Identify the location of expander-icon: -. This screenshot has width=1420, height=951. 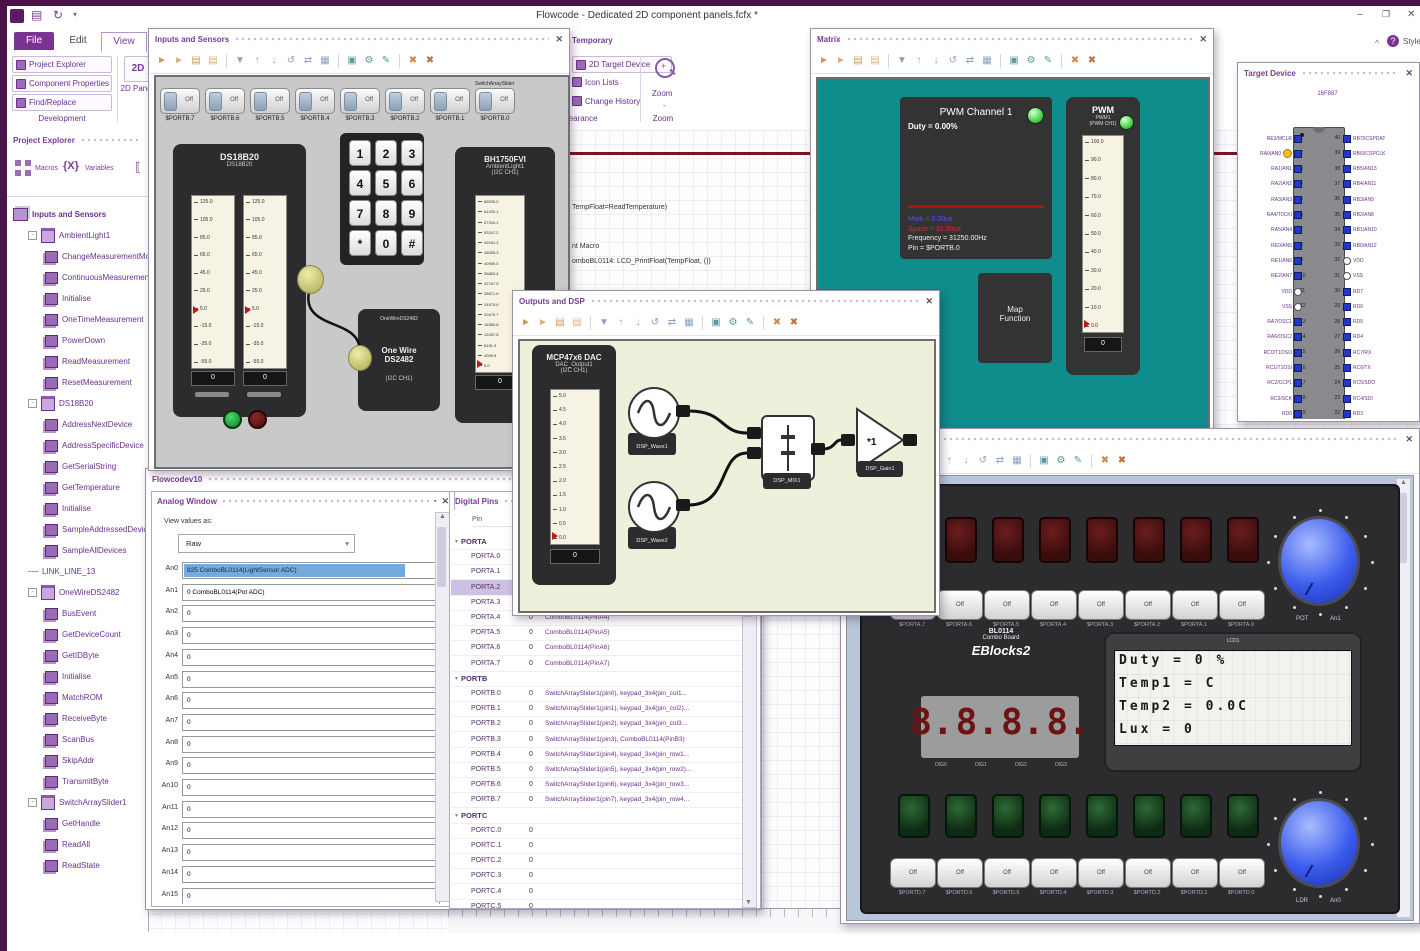
(32, 802).